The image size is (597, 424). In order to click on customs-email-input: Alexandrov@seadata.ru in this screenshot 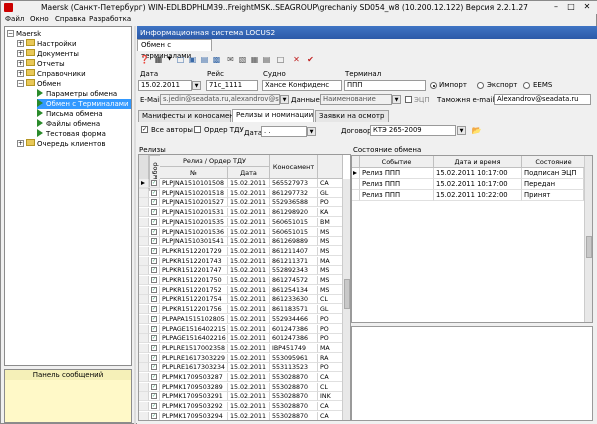, I will do `click(542, 99)`.